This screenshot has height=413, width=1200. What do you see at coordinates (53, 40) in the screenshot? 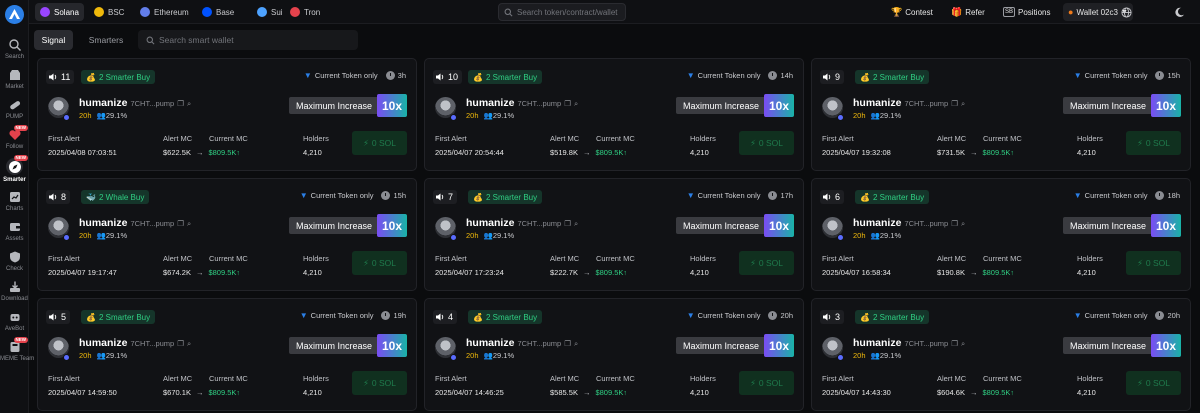
I see `tab-signal: Signal` at bounding box center [53, 40].